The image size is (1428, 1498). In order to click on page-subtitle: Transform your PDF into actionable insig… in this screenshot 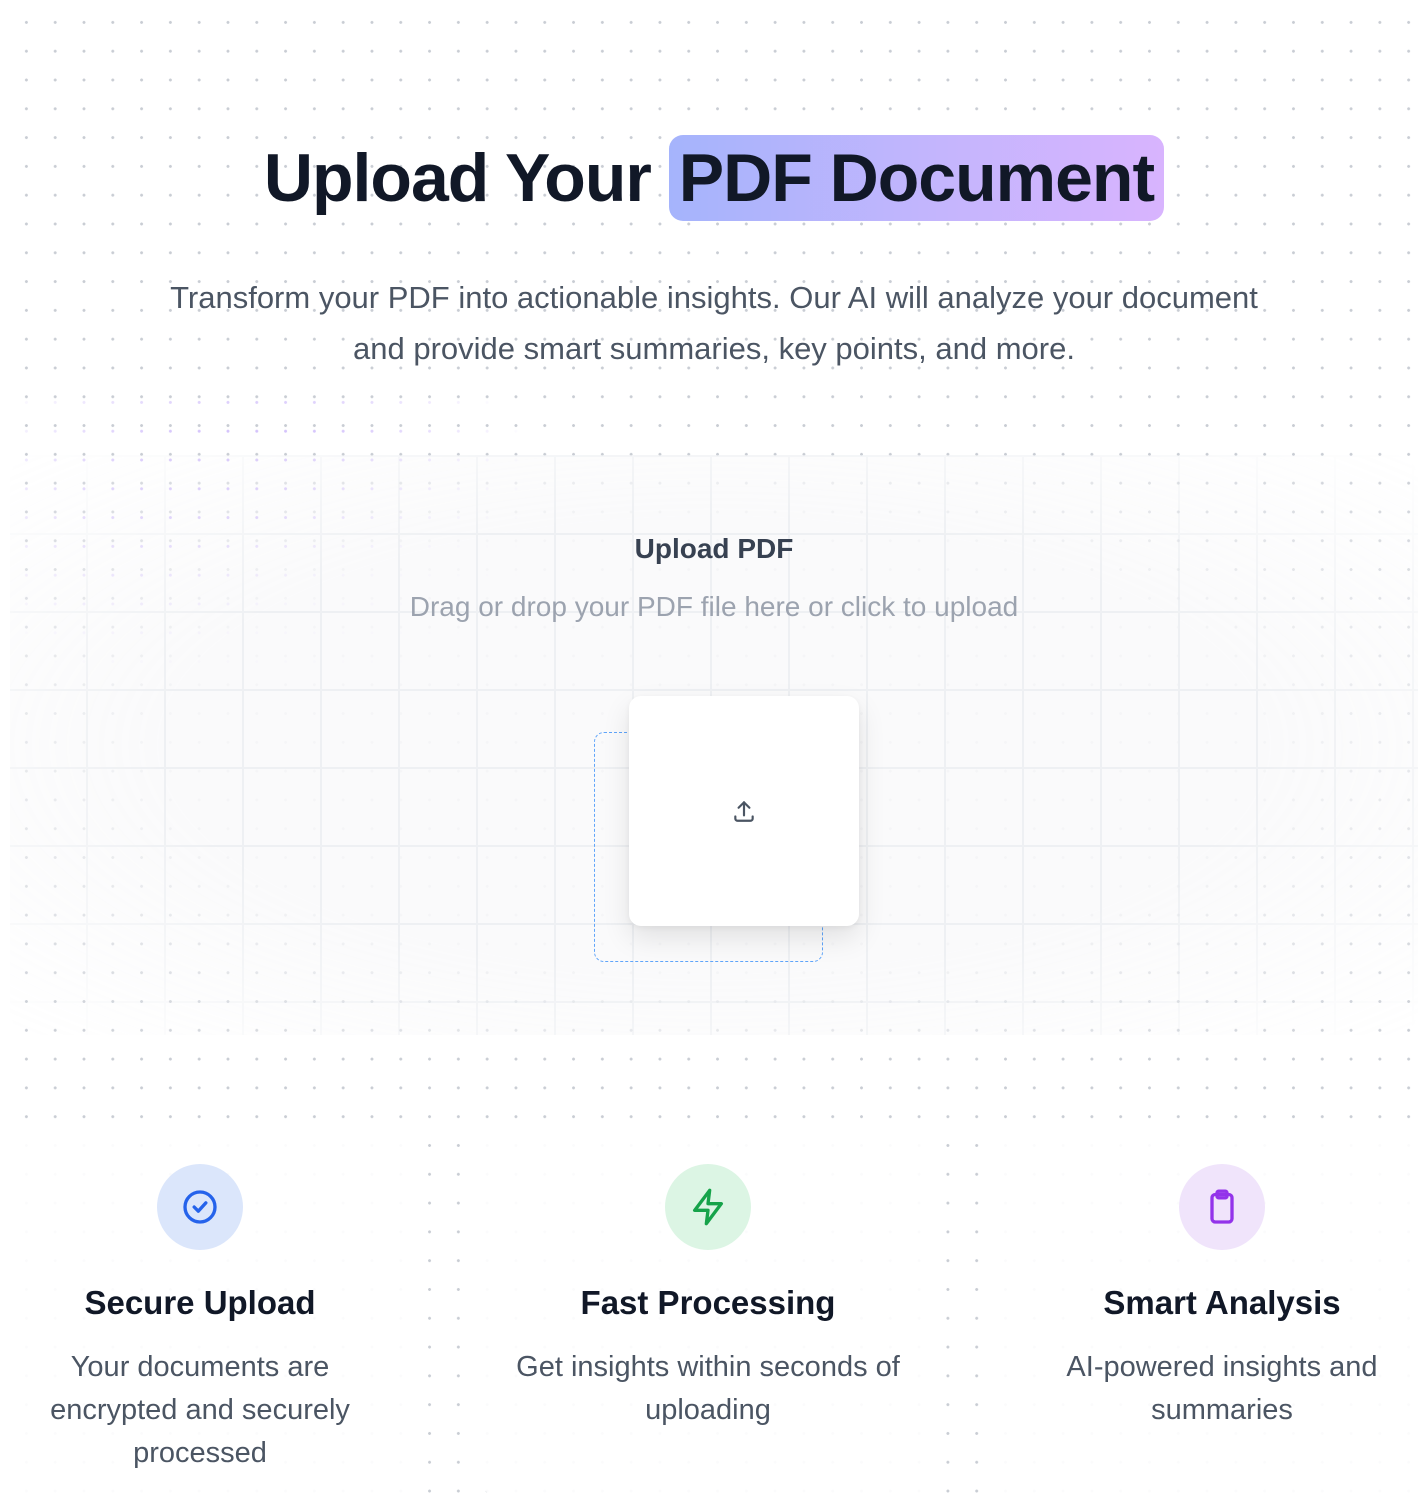, I will do `click(714, 323)`.